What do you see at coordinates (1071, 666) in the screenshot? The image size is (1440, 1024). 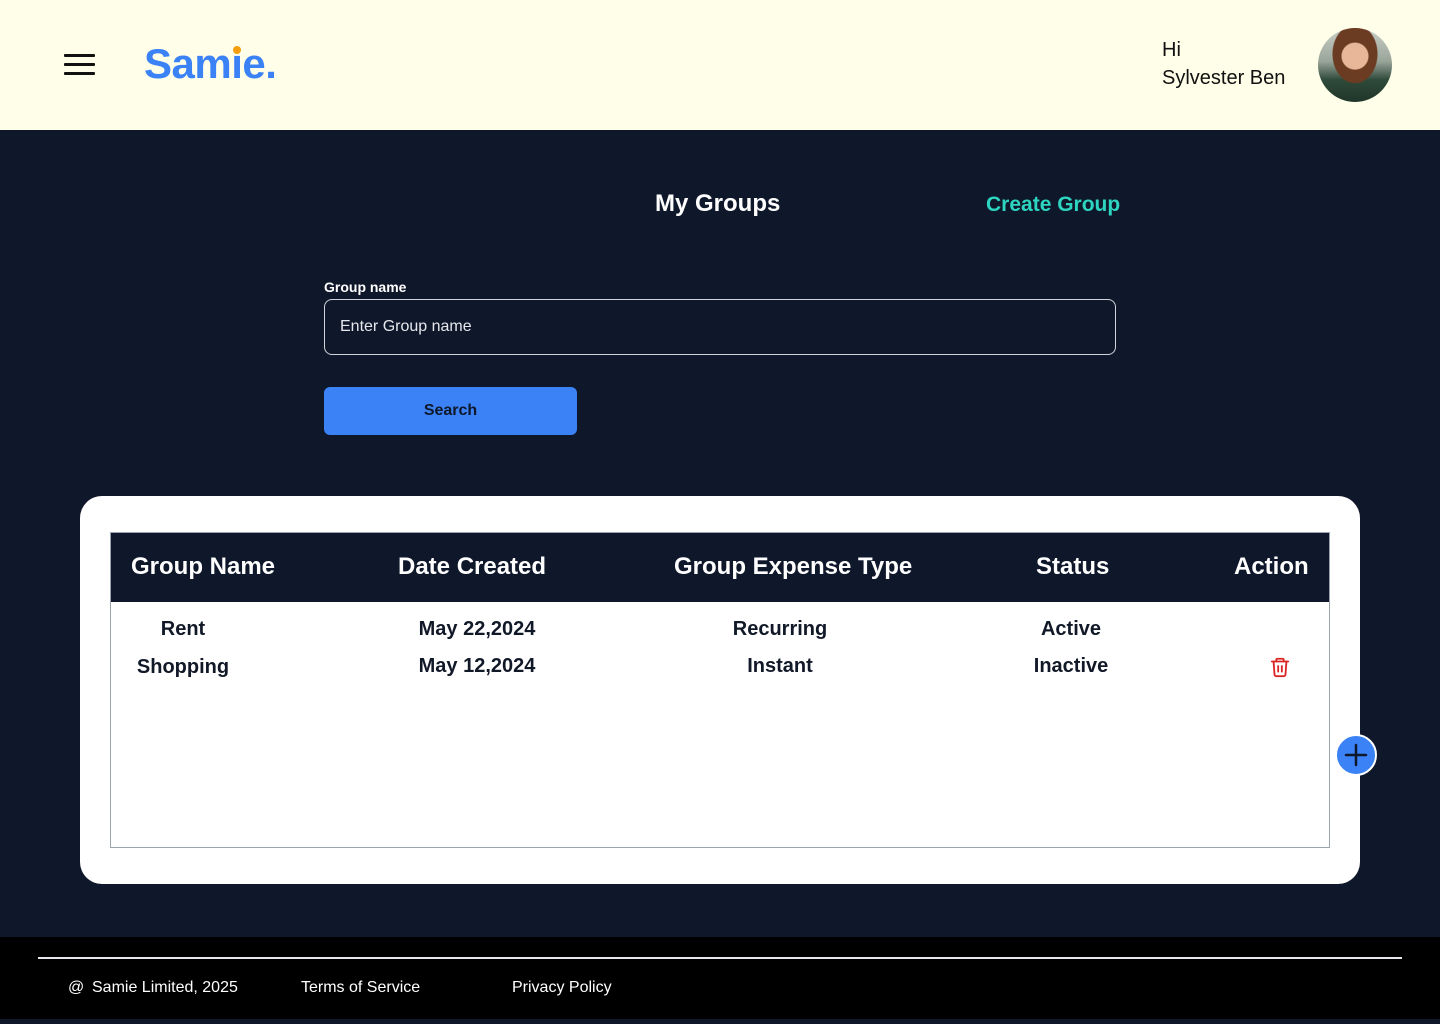 I see `cell-status: Inactive` at bounding box center [1071, 666].